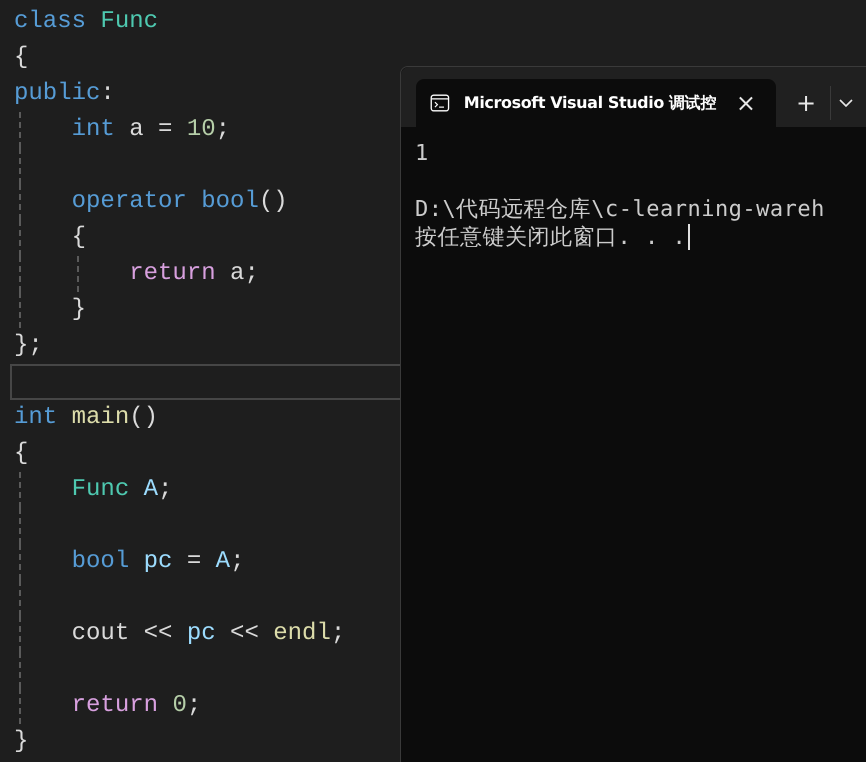  I want to click on code-line: return 0;, so click(136, 706).